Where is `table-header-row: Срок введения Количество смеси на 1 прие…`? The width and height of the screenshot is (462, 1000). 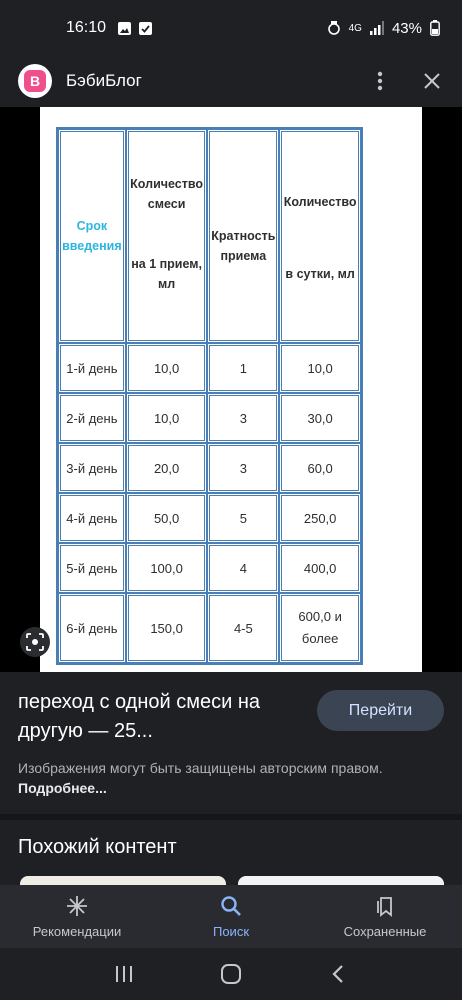
table-header-row: Срок введения Количество смеси на 1 прие… is located at coordinates (209, 236).